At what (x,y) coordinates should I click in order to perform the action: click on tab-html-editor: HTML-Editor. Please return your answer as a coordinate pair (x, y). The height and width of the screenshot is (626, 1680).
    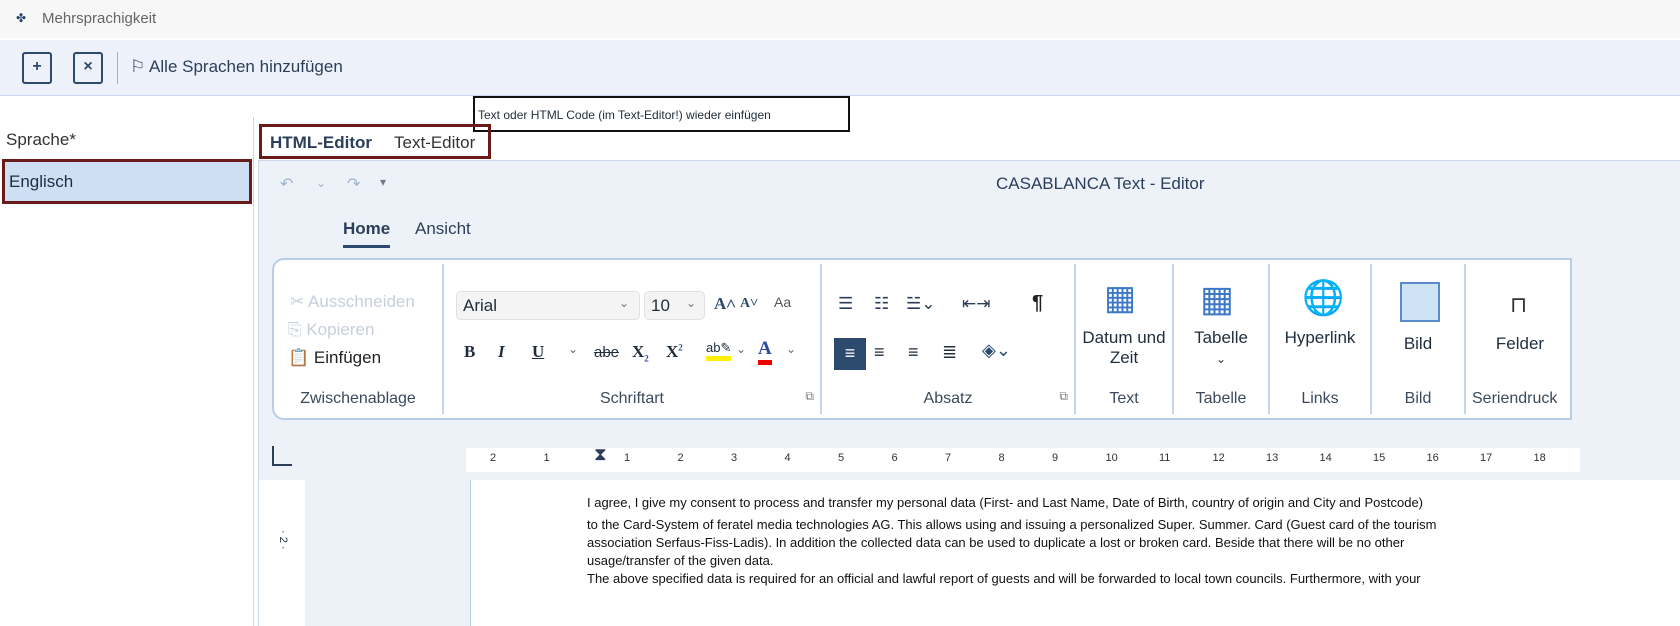
    Looking at the image, I should click on (321, 143).